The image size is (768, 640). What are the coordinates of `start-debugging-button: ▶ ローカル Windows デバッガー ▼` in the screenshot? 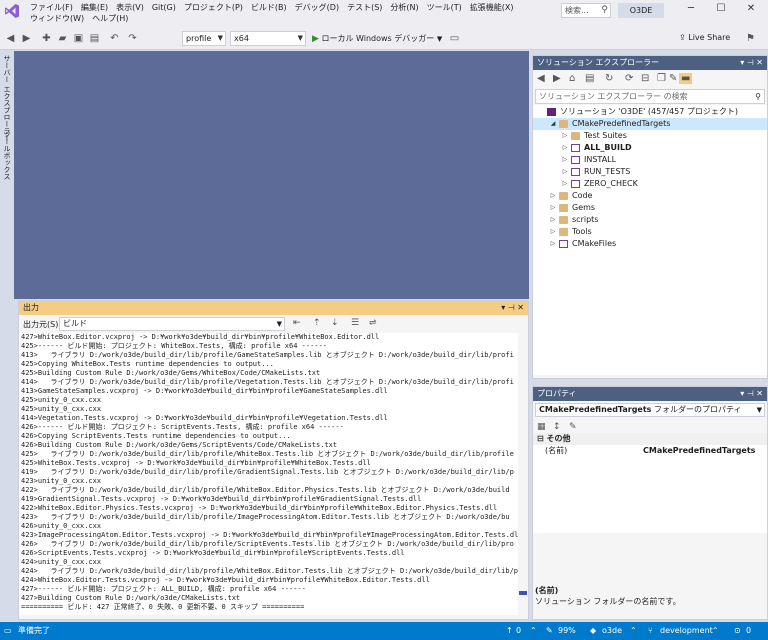 It's located at (377, 39).